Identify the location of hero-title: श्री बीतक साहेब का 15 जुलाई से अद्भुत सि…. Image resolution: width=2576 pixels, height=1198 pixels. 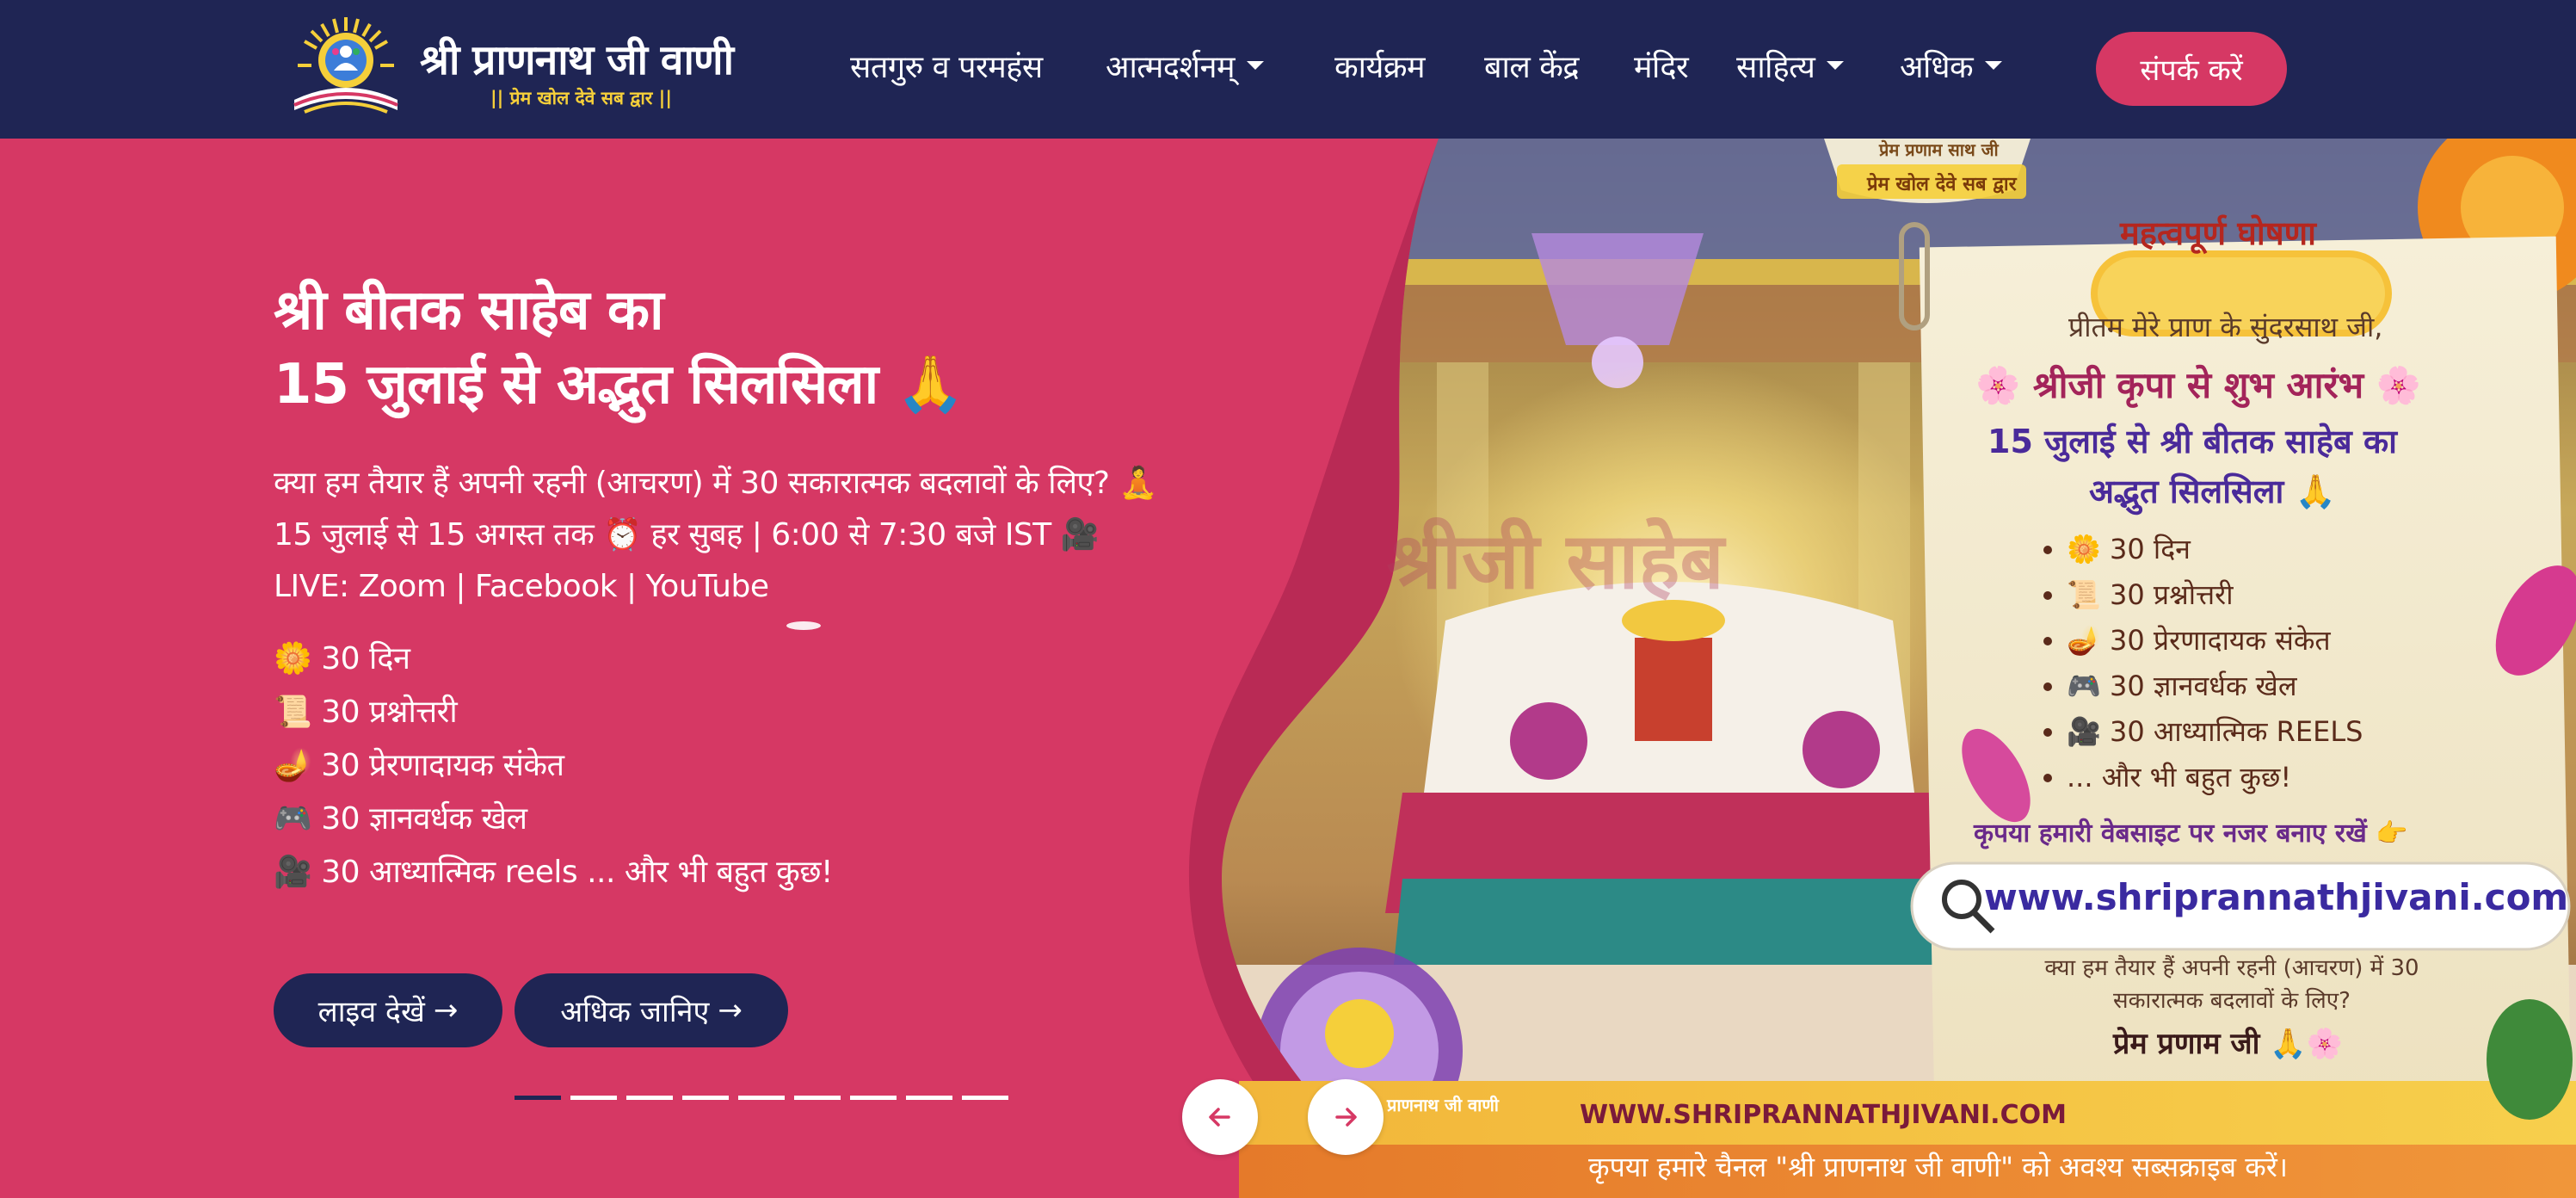
(619, 348).